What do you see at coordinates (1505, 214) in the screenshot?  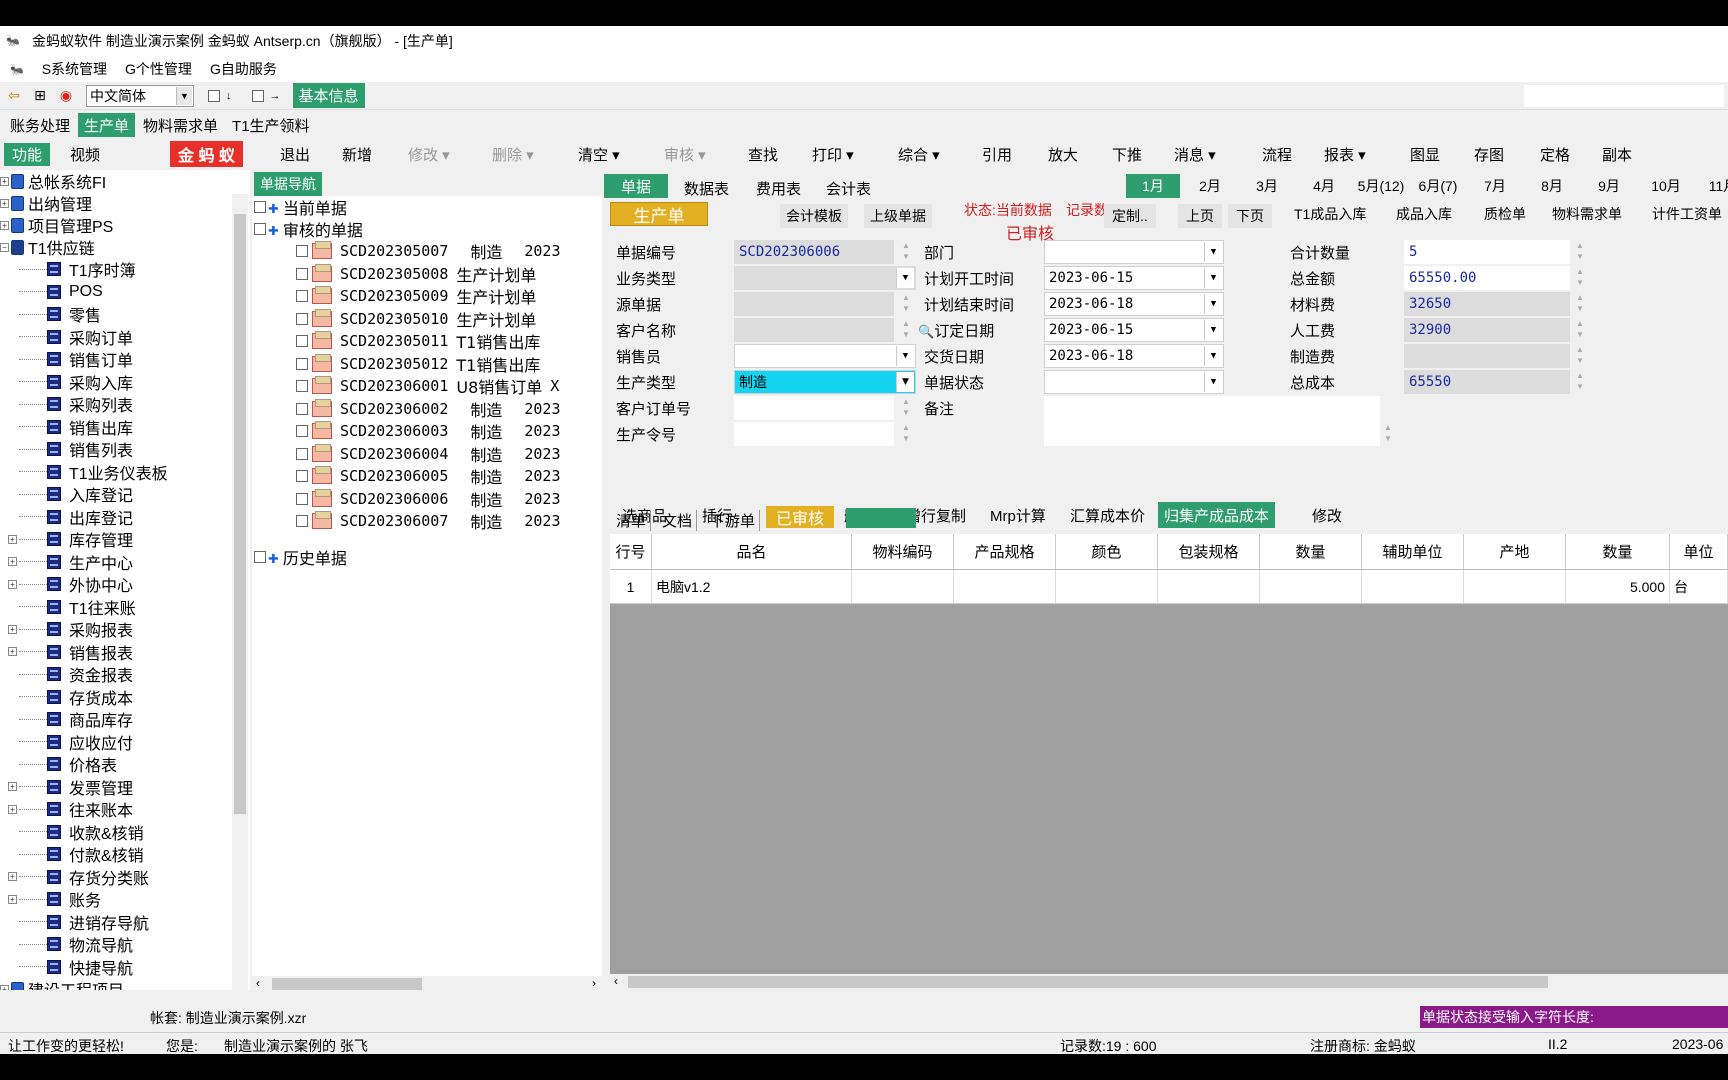 I see `link-quality-check: 质检单` at bounding box center [1505, 214].